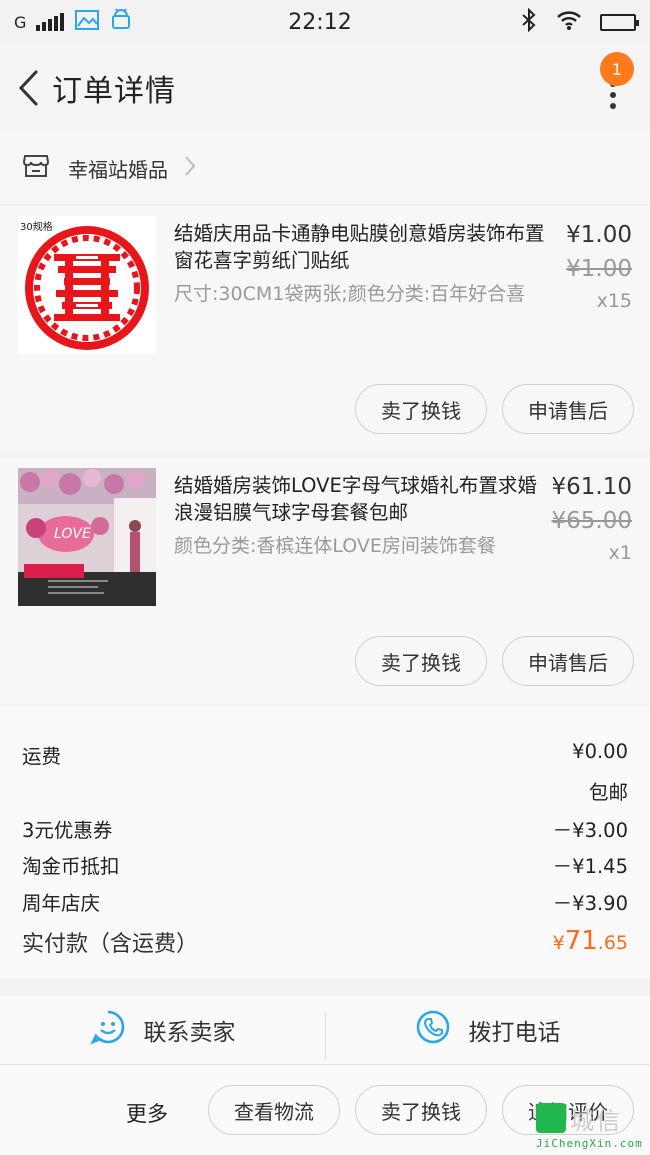 This screenshot has height=1155, width=650. Describe the element at coordinates (28, 88) in the screenshot. I see `back-arrow-icon` at that location.